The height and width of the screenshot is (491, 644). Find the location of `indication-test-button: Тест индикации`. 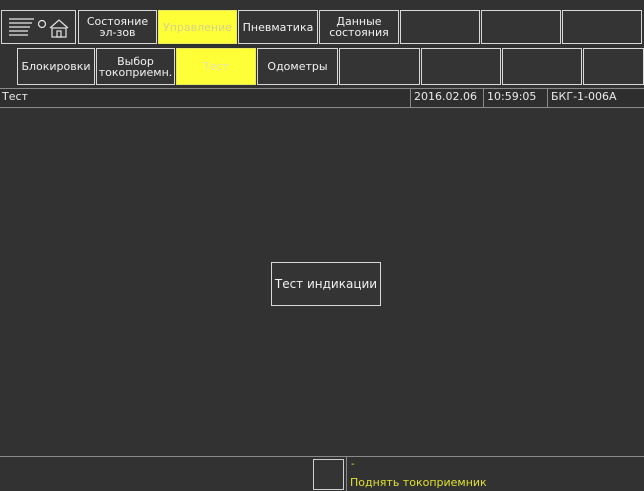

indication-test-button: Тест индикации is located at coordinates (326, 284).